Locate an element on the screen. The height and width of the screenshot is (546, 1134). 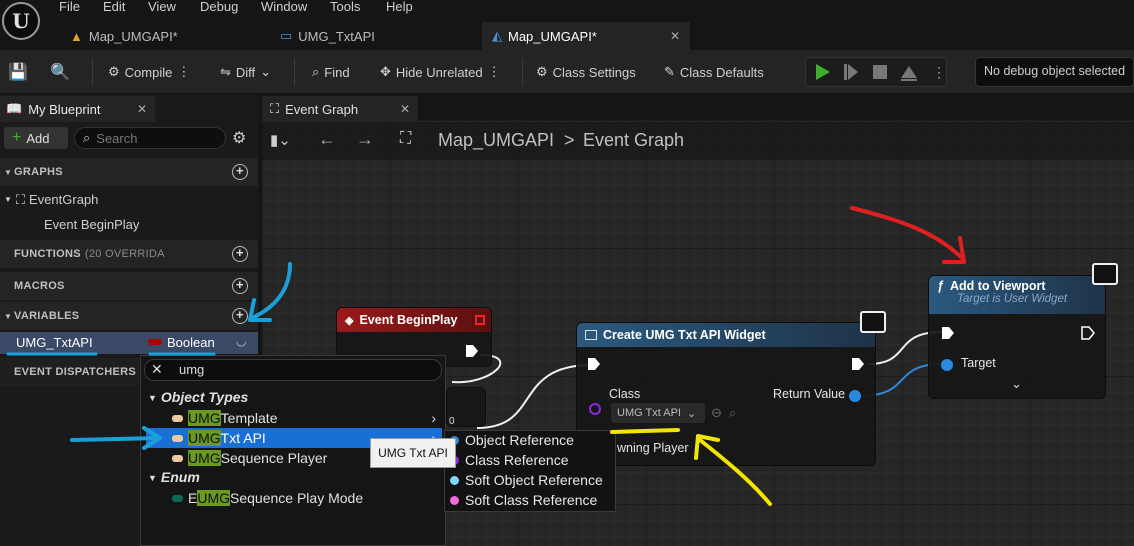
yellow-underline-annotation is located at coordinates (645, 431).